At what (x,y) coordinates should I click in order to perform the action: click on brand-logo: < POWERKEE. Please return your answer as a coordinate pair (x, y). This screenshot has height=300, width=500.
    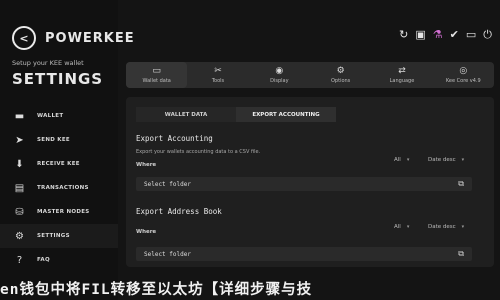
    Looking at the image, I should click on (73, 38).